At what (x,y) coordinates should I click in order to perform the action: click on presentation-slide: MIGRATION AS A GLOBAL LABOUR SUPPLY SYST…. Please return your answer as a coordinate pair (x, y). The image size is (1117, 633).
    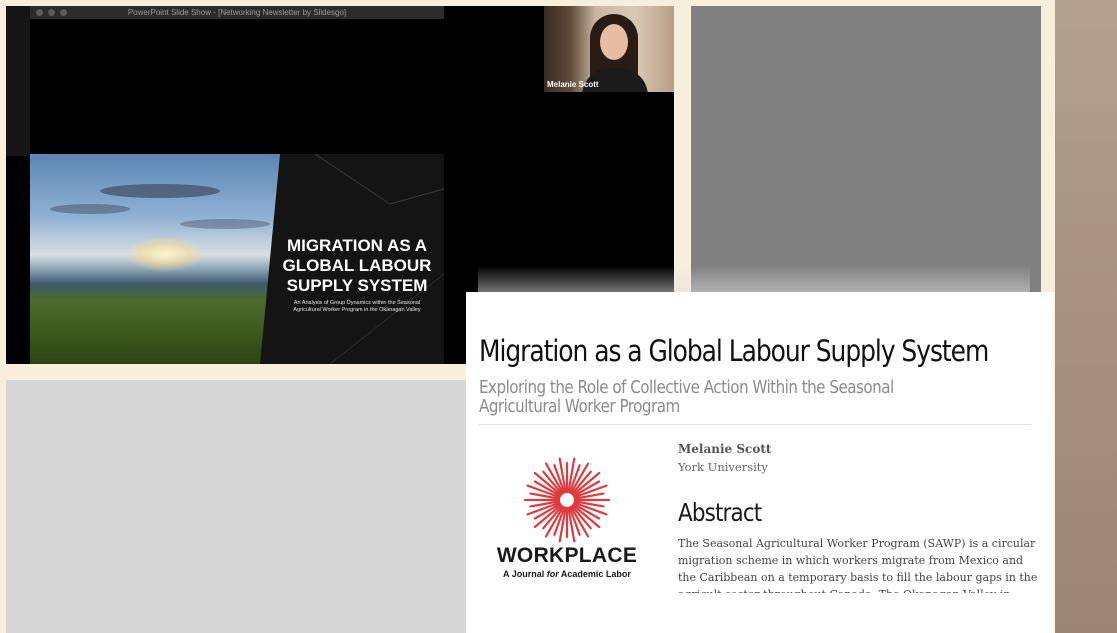
    Looking at the image, I should click on (237, 259).